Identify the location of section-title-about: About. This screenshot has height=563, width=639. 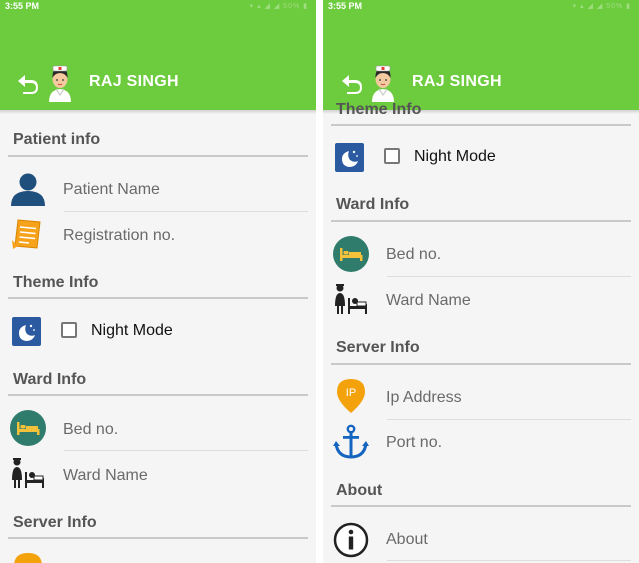
(359, 490).